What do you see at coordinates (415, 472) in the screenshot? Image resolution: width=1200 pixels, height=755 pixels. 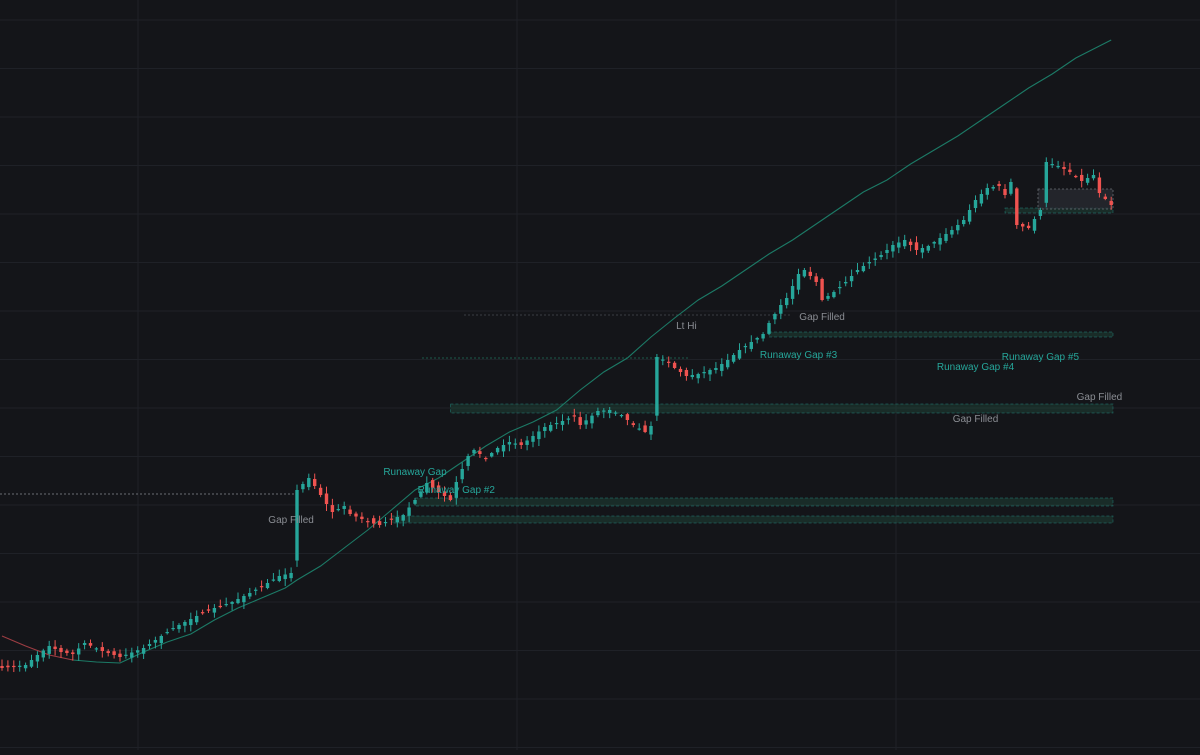 I see `annotation-label-2: Runaway Gap` at bounding box center [415, 472].